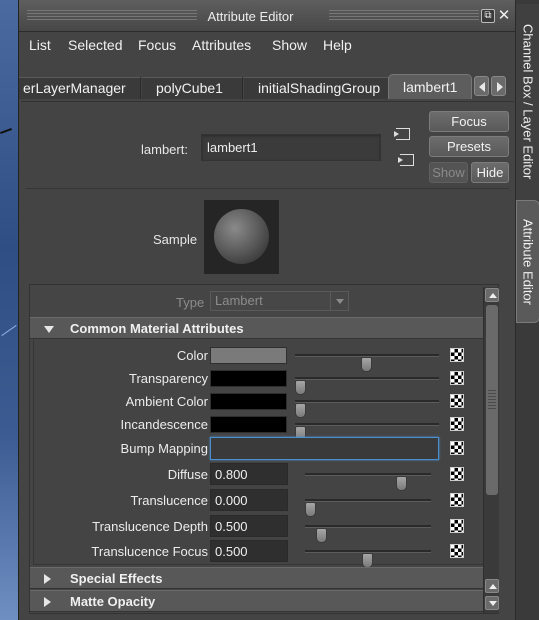 This screenshot has width=539, height=620. Describe the element at coordinates (267, 45) in the screenshot. I see `menu-bar: List Selected Focus Attributes Show Help` at that location.